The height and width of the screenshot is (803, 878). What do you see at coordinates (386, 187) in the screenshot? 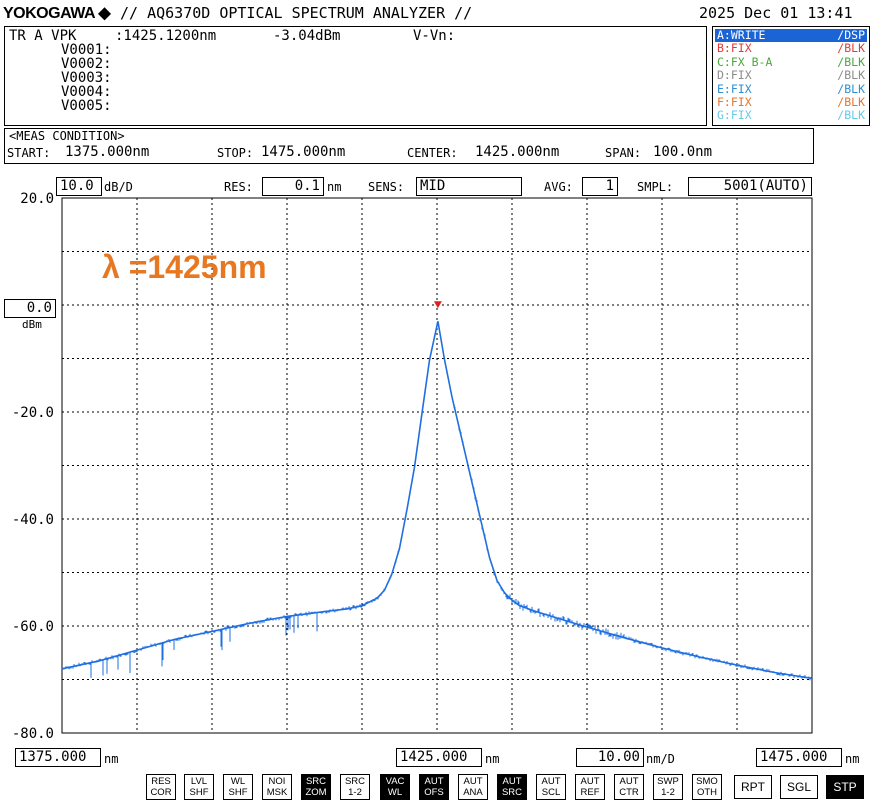
I see `sens-label: SENS:` at bounding box center [386, 187].